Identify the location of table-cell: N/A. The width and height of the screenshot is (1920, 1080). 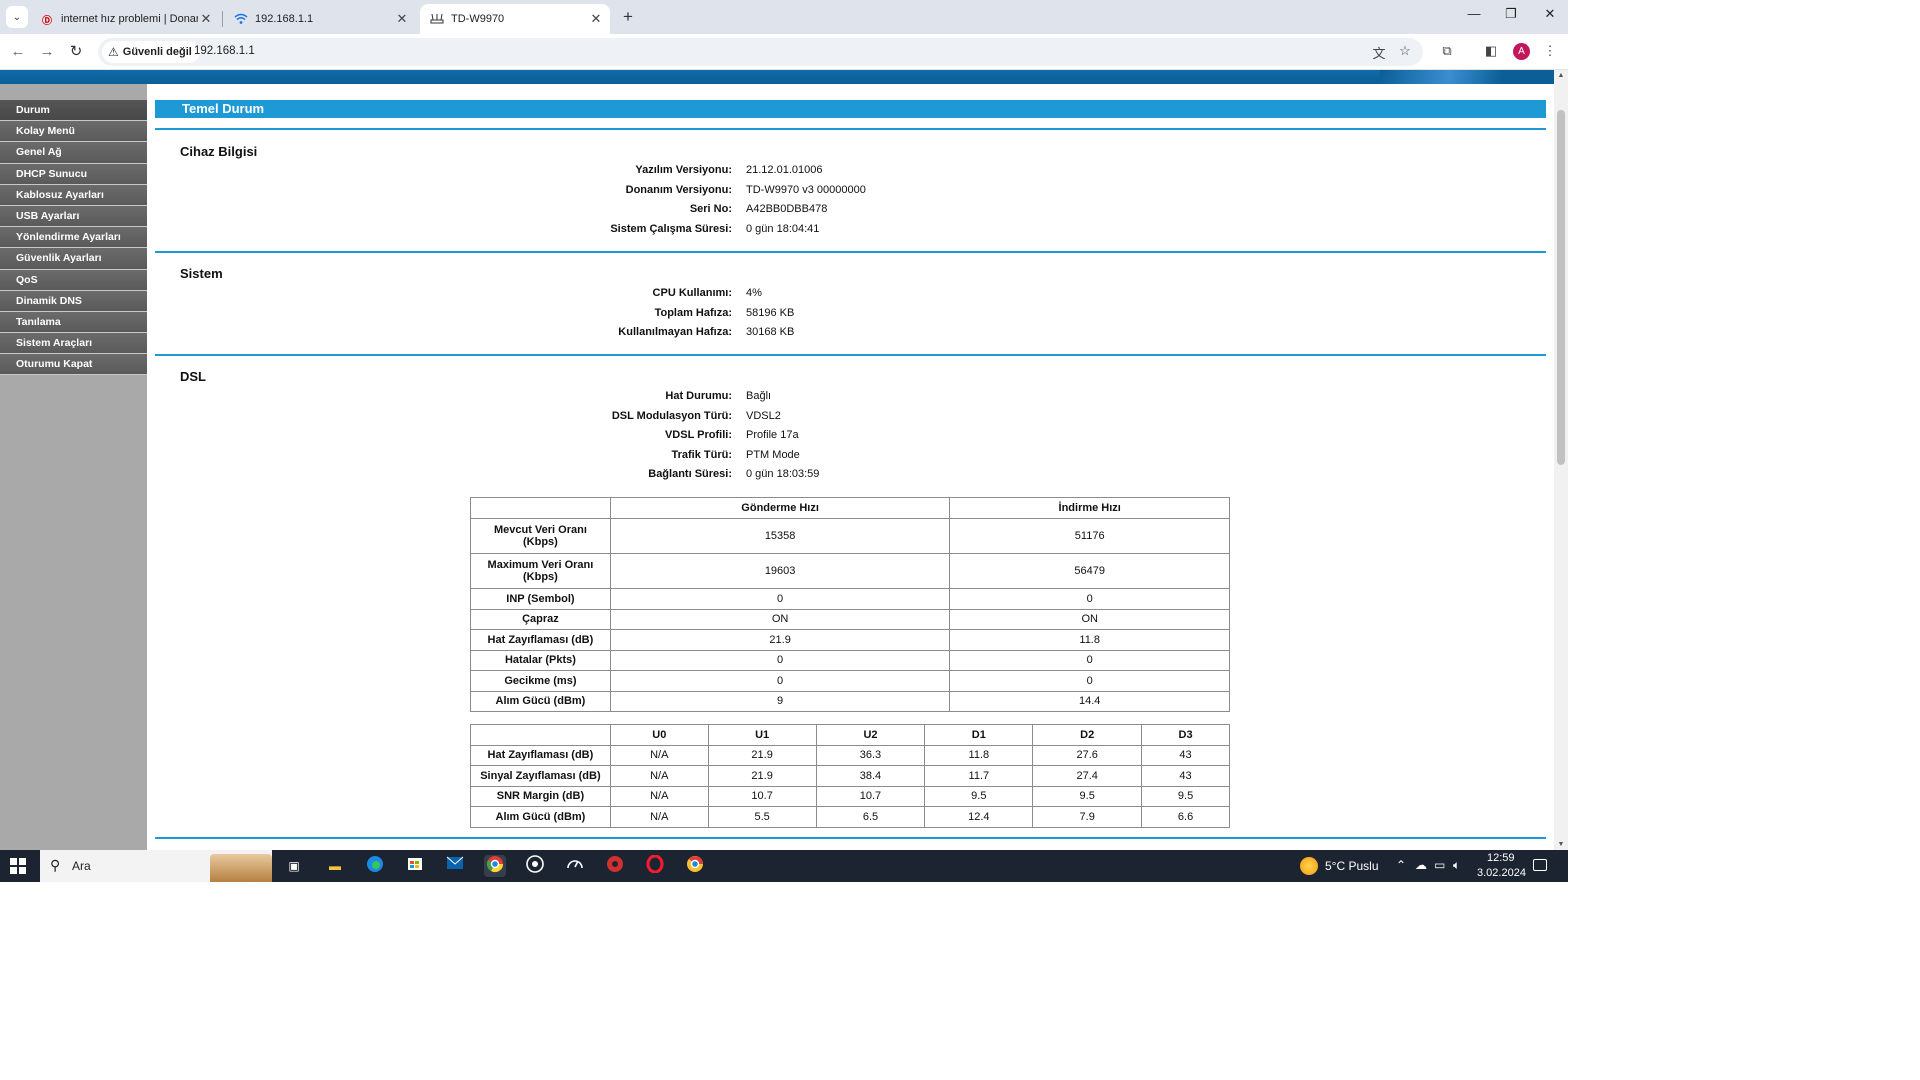
(659, 776).